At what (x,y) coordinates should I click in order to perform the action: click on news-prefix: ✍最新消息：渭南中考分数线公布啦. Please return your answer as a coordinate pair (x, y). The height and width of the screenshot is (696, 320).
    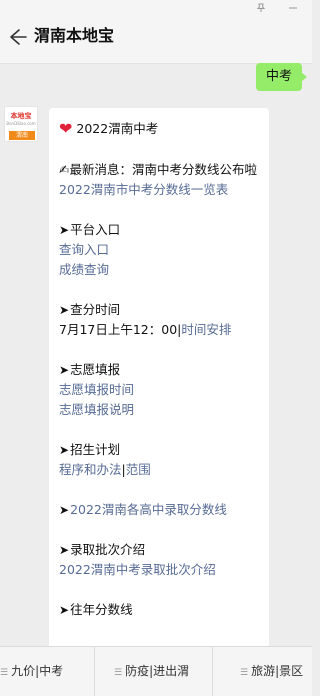
    Looking at the image, I should click on (158, 169).